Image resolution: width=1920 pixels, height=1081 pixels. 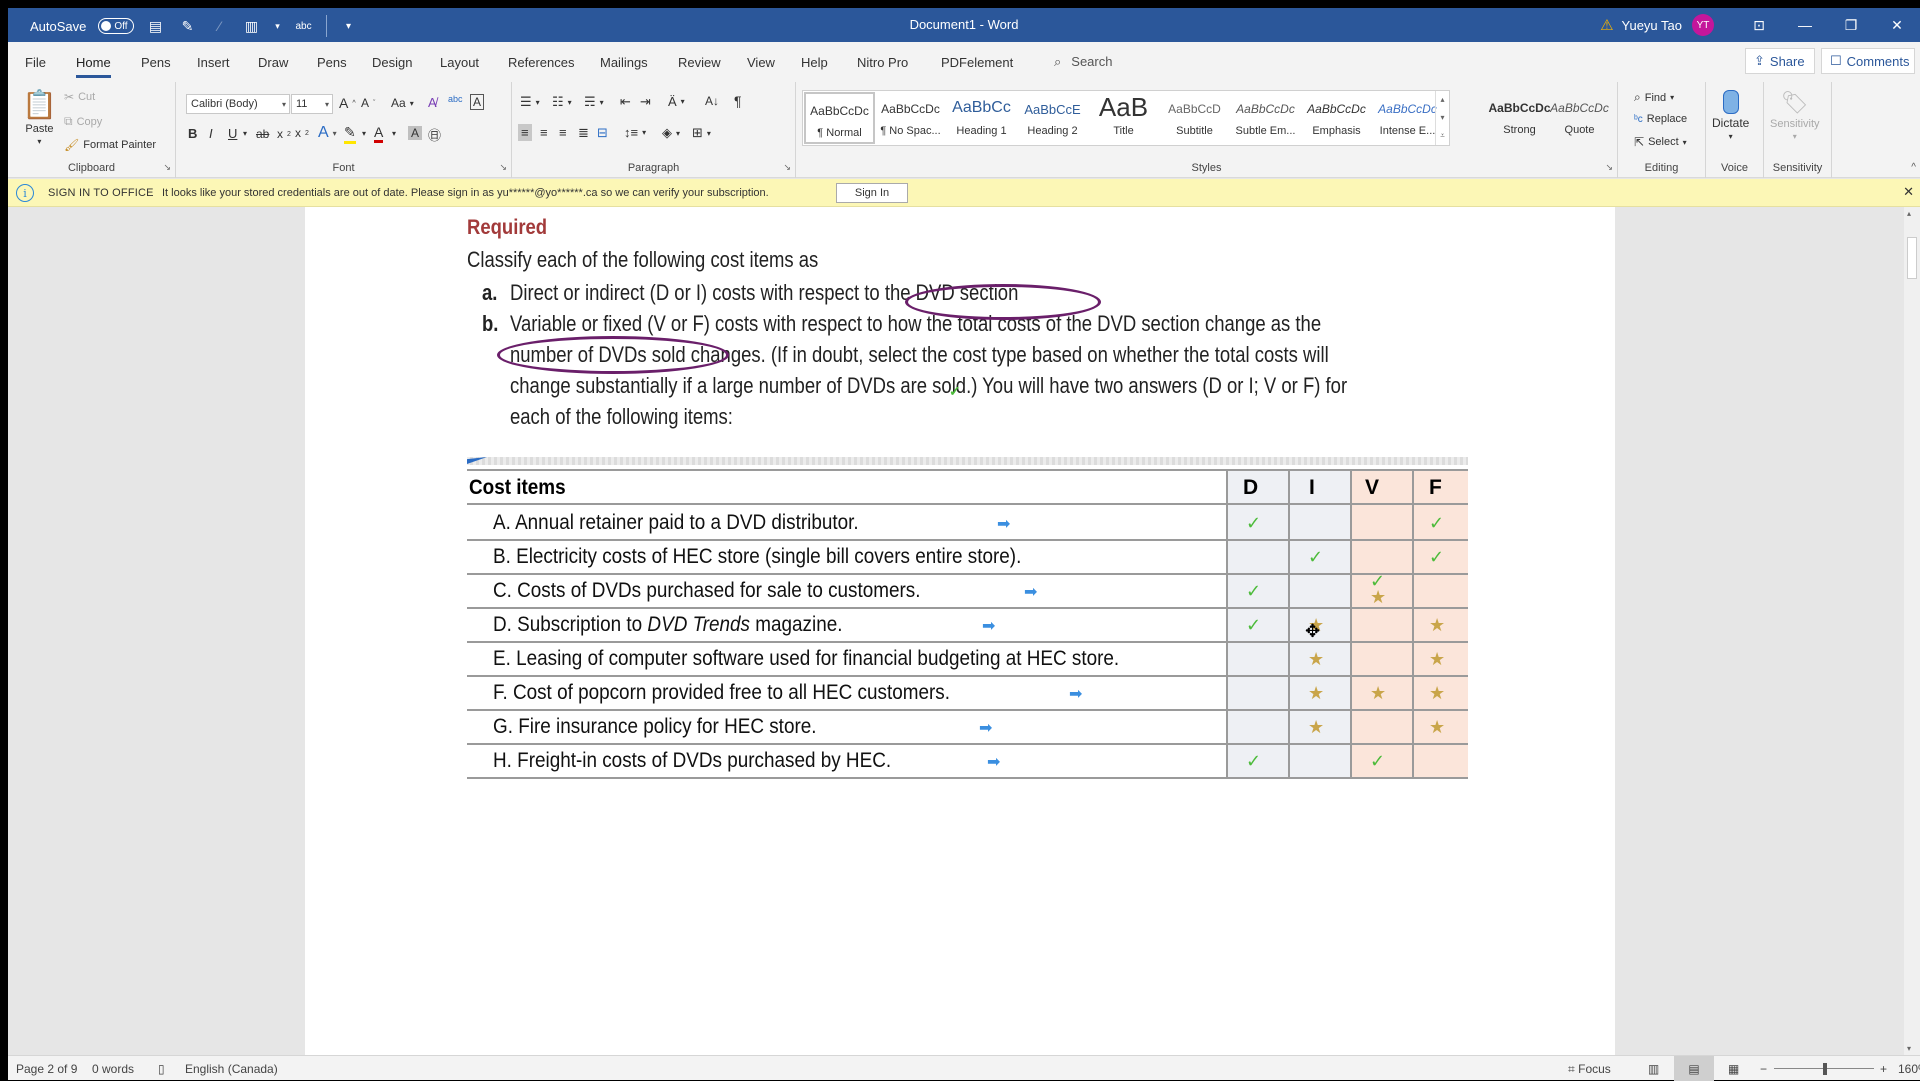 I want to click on numbering-icon: ☷ ▾, so click(x=562, y=102).